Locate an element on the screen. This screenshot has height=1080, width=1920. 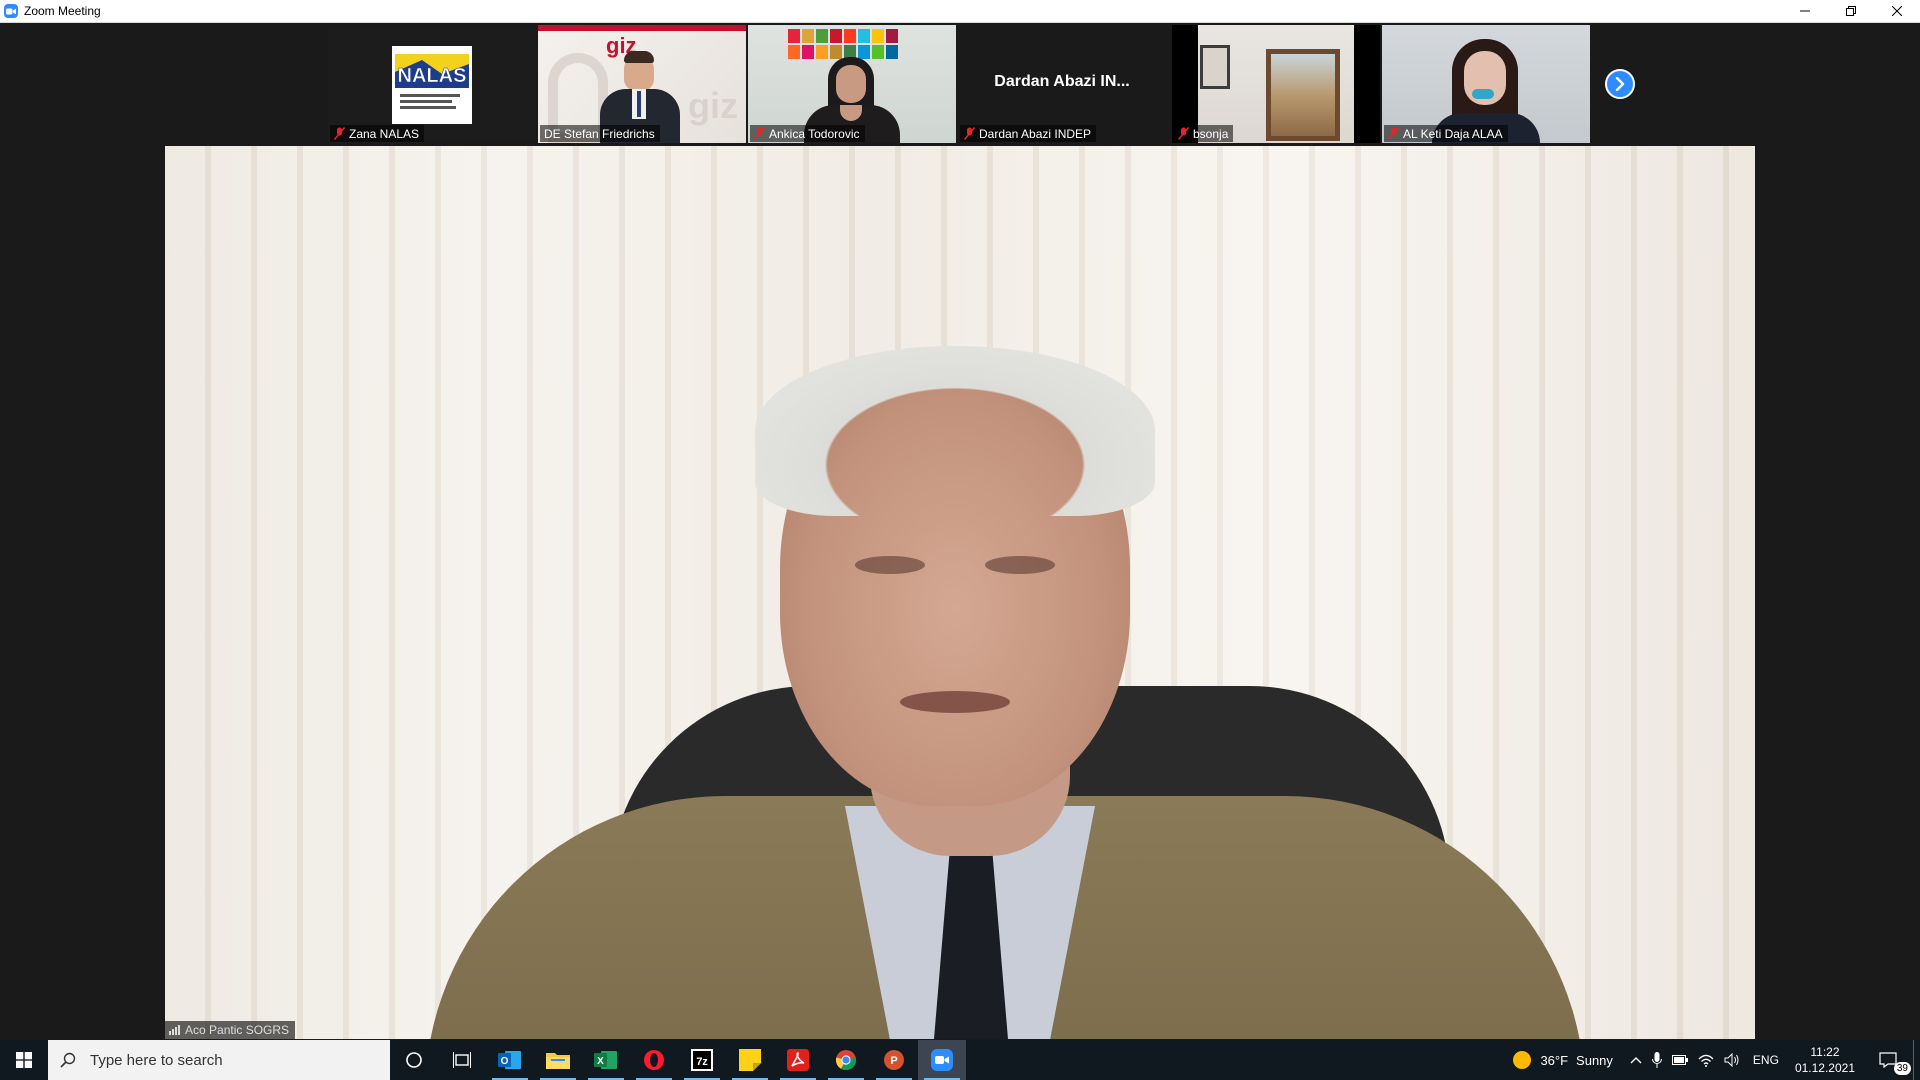
svg-text: X is located at coordinates (600, 1061).